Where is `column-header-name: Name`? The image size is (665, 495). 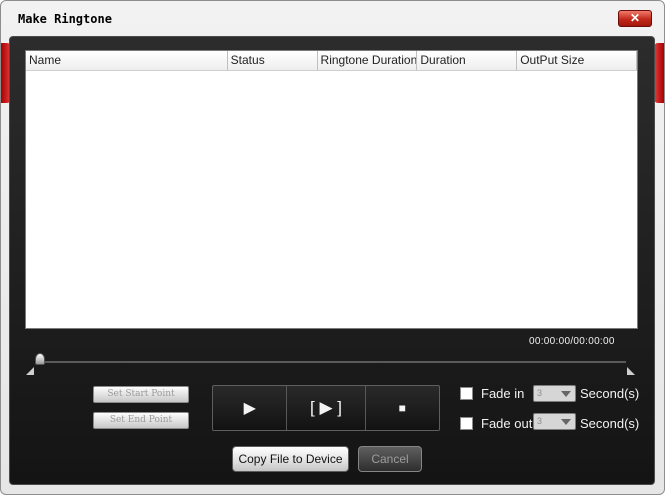
column-header-name: Name is located at coordinates (127, 60).